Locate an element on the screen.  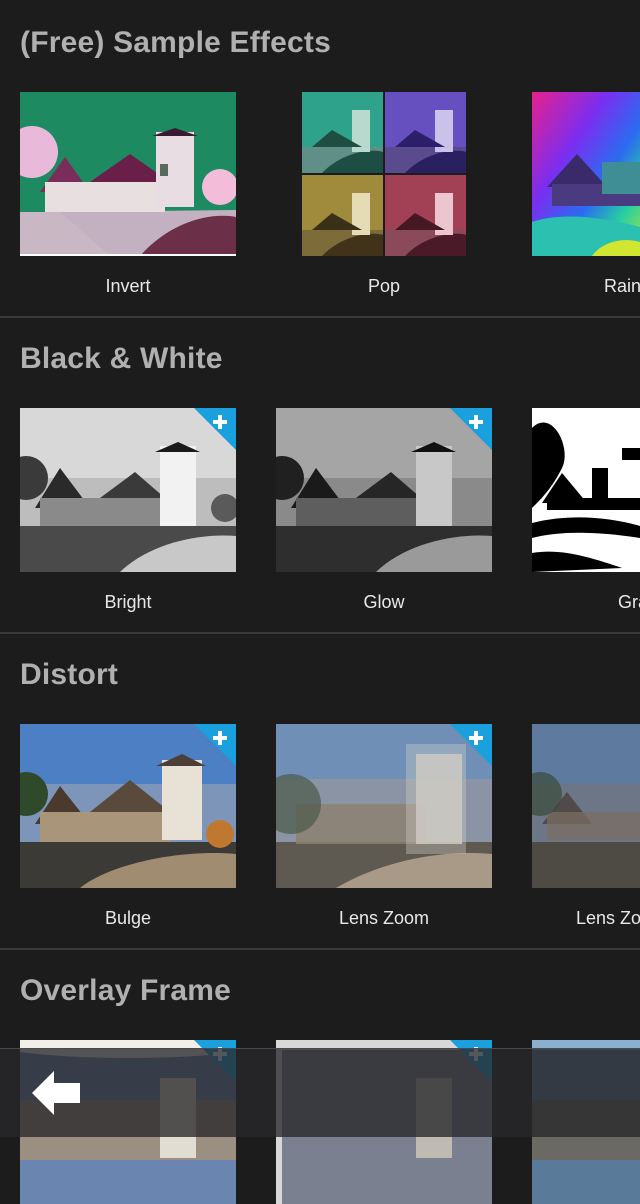
effect-thumb-glow is located at coordinates (384, 490).